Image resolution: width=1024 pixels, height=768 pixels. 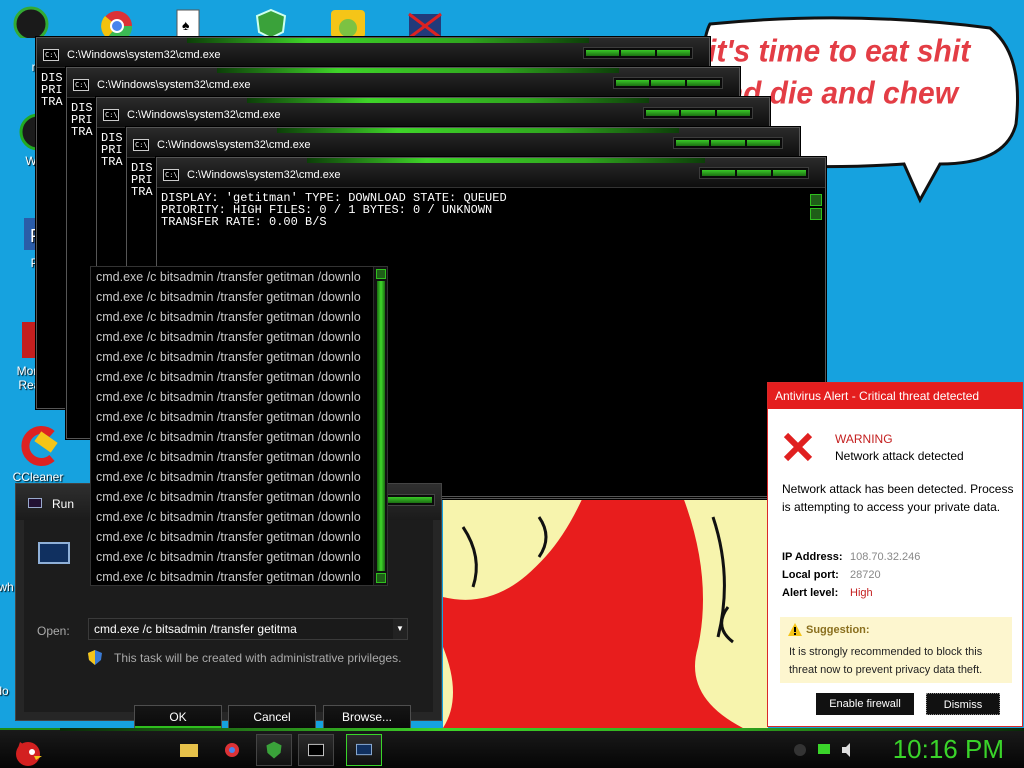 I want to click on ccleaner-icon, so click(x=39, y=446).